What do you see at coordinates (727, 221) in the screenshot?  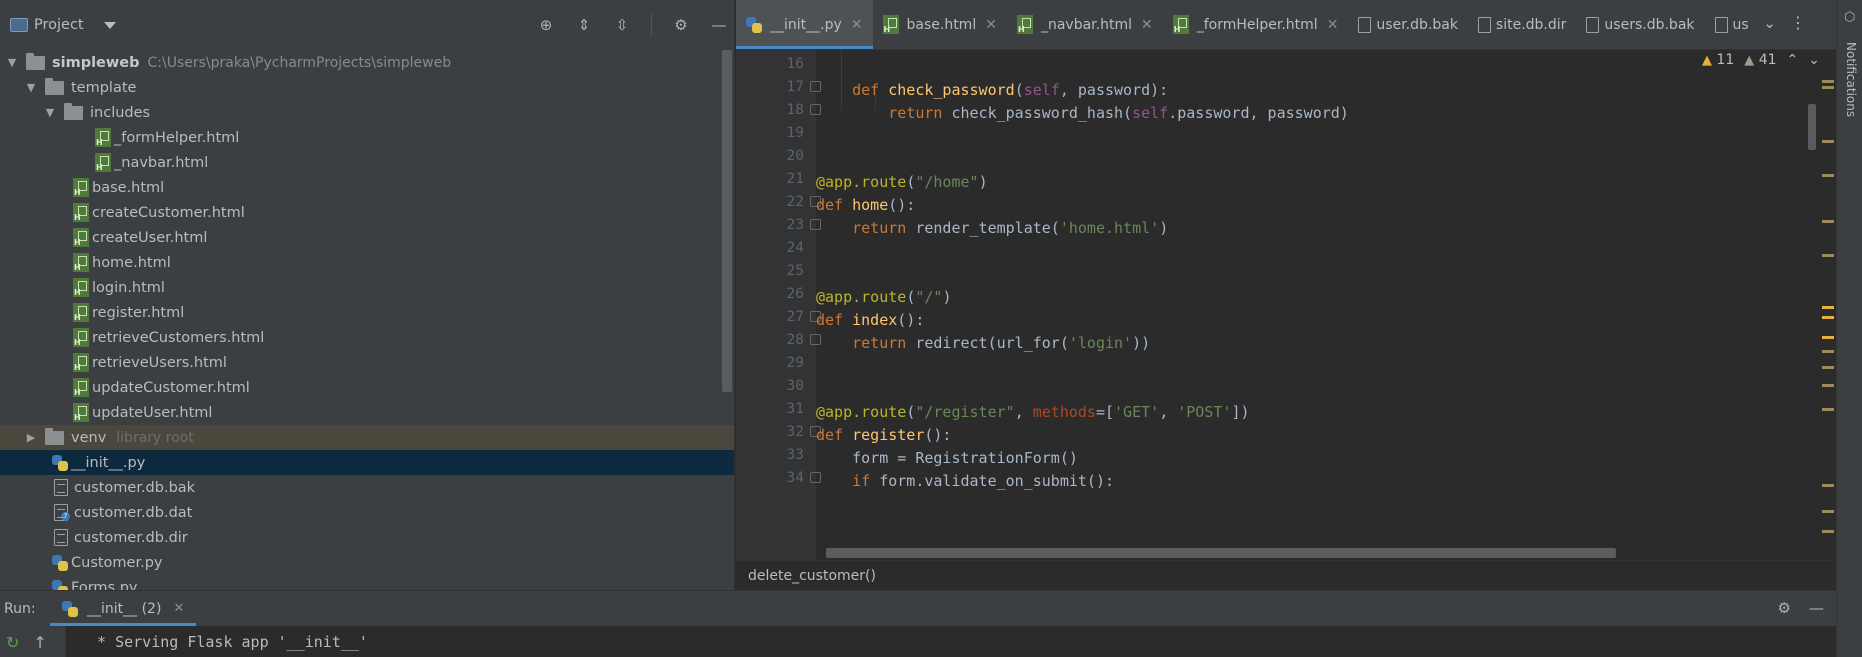 I see `project-scrollbar` at bounding box center [727, 221].